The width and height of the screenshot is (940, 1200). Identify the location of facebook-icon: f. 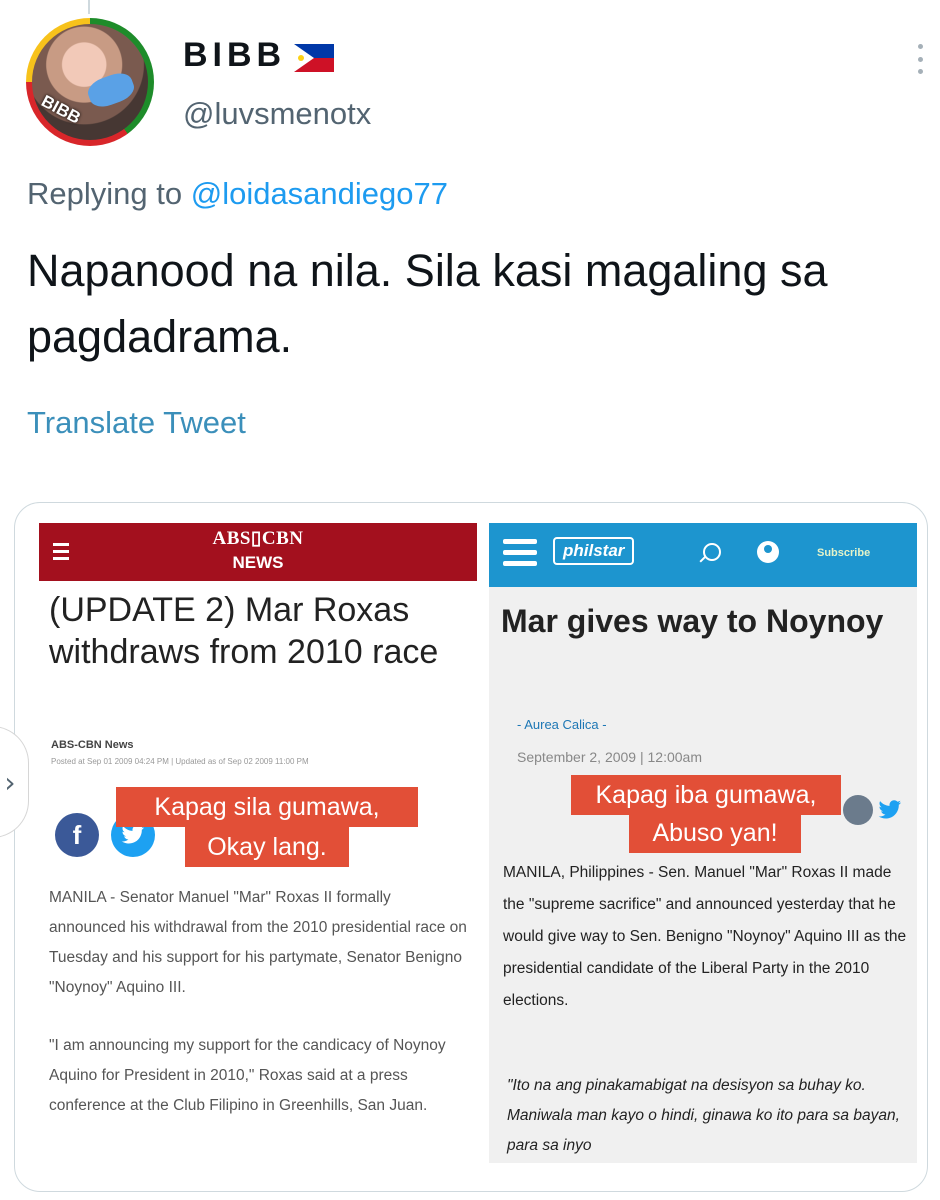
(77, 835).